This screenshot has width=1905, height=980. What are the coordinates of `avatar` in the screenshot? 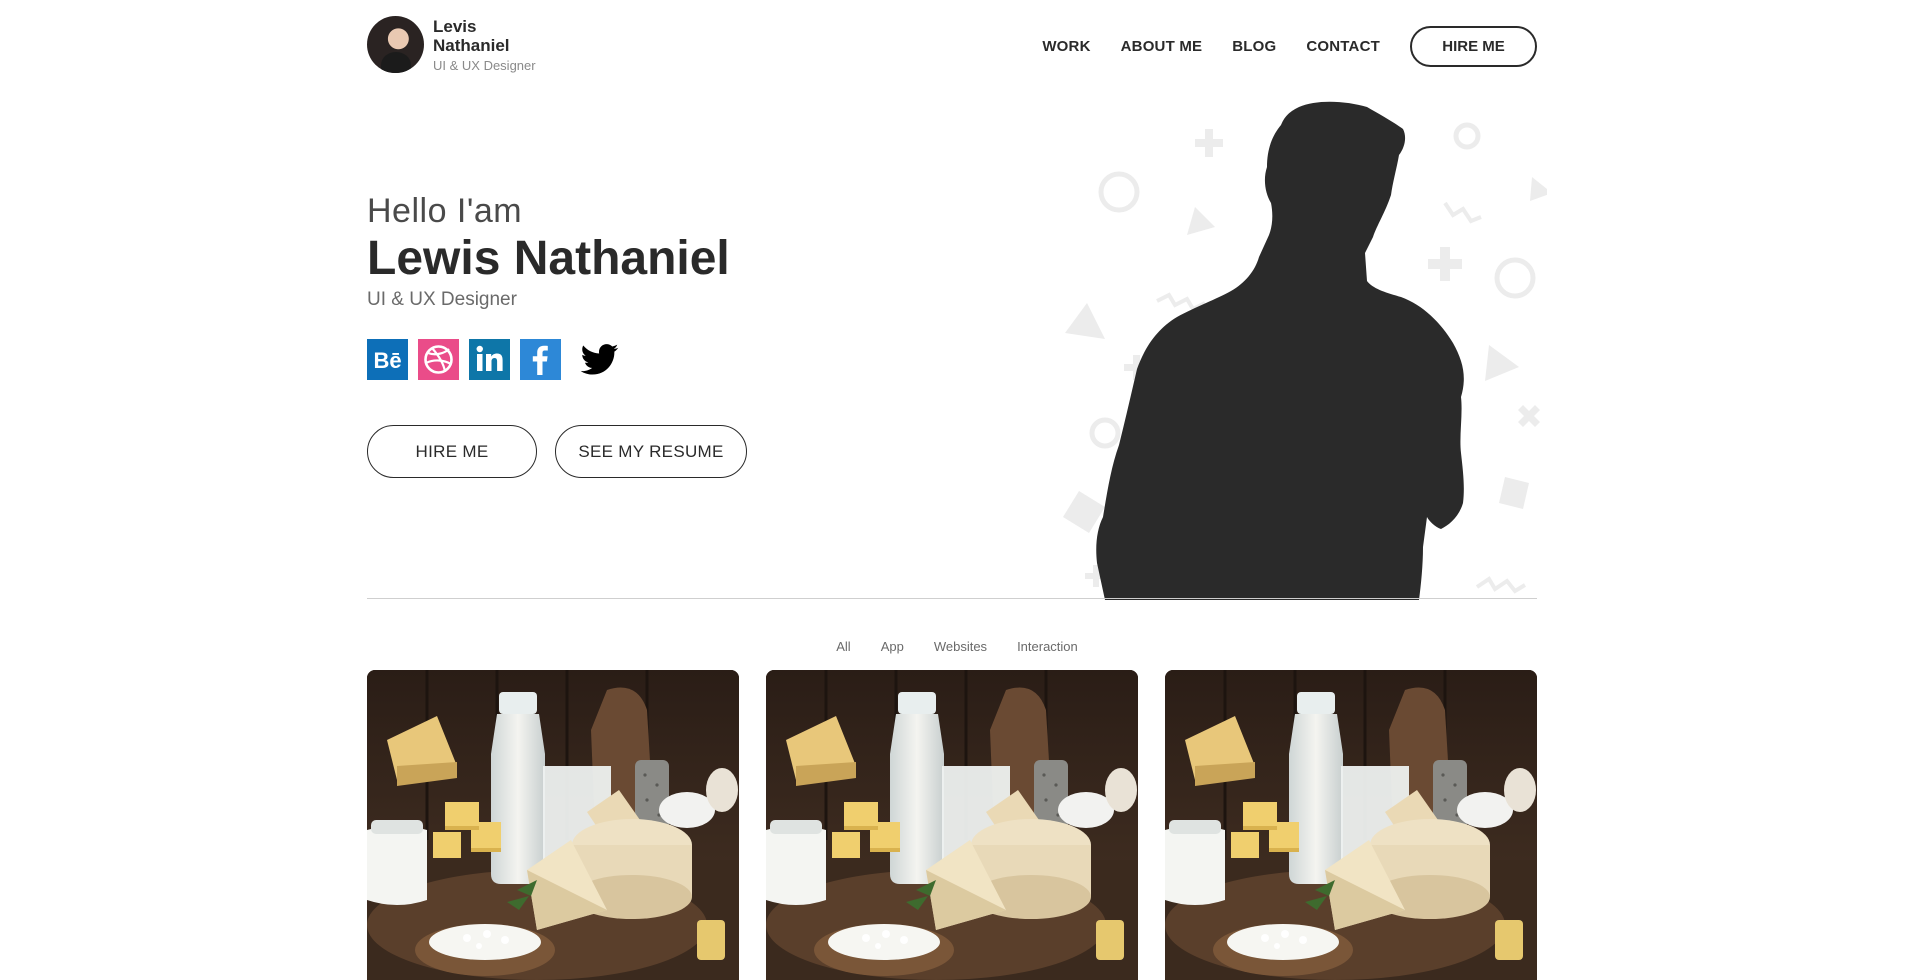 It's located at (395, 44).